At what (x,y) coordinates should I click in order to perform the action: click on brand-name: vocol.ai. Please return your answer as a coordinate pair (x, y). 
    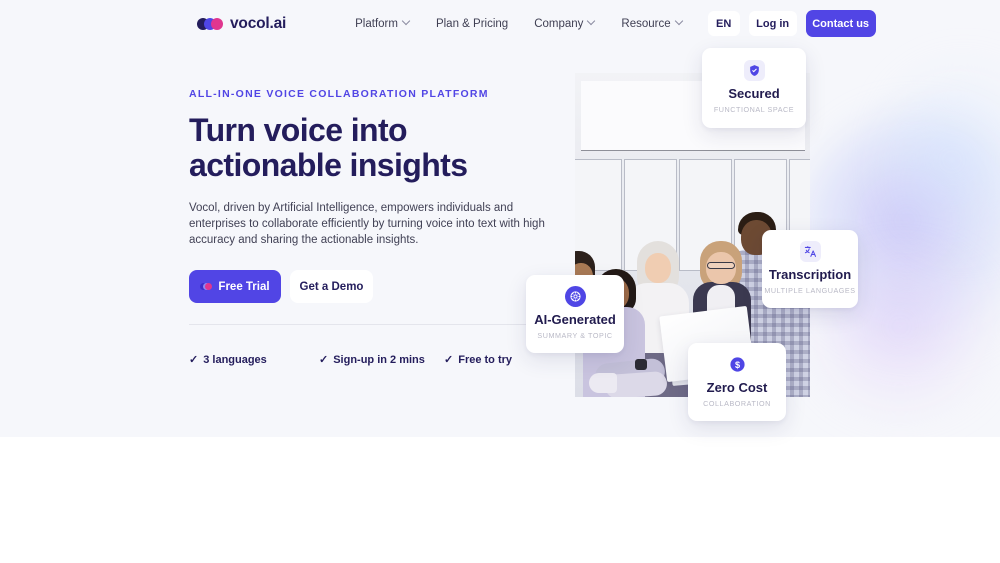
    Looking at the image, I should click on (258, 23).